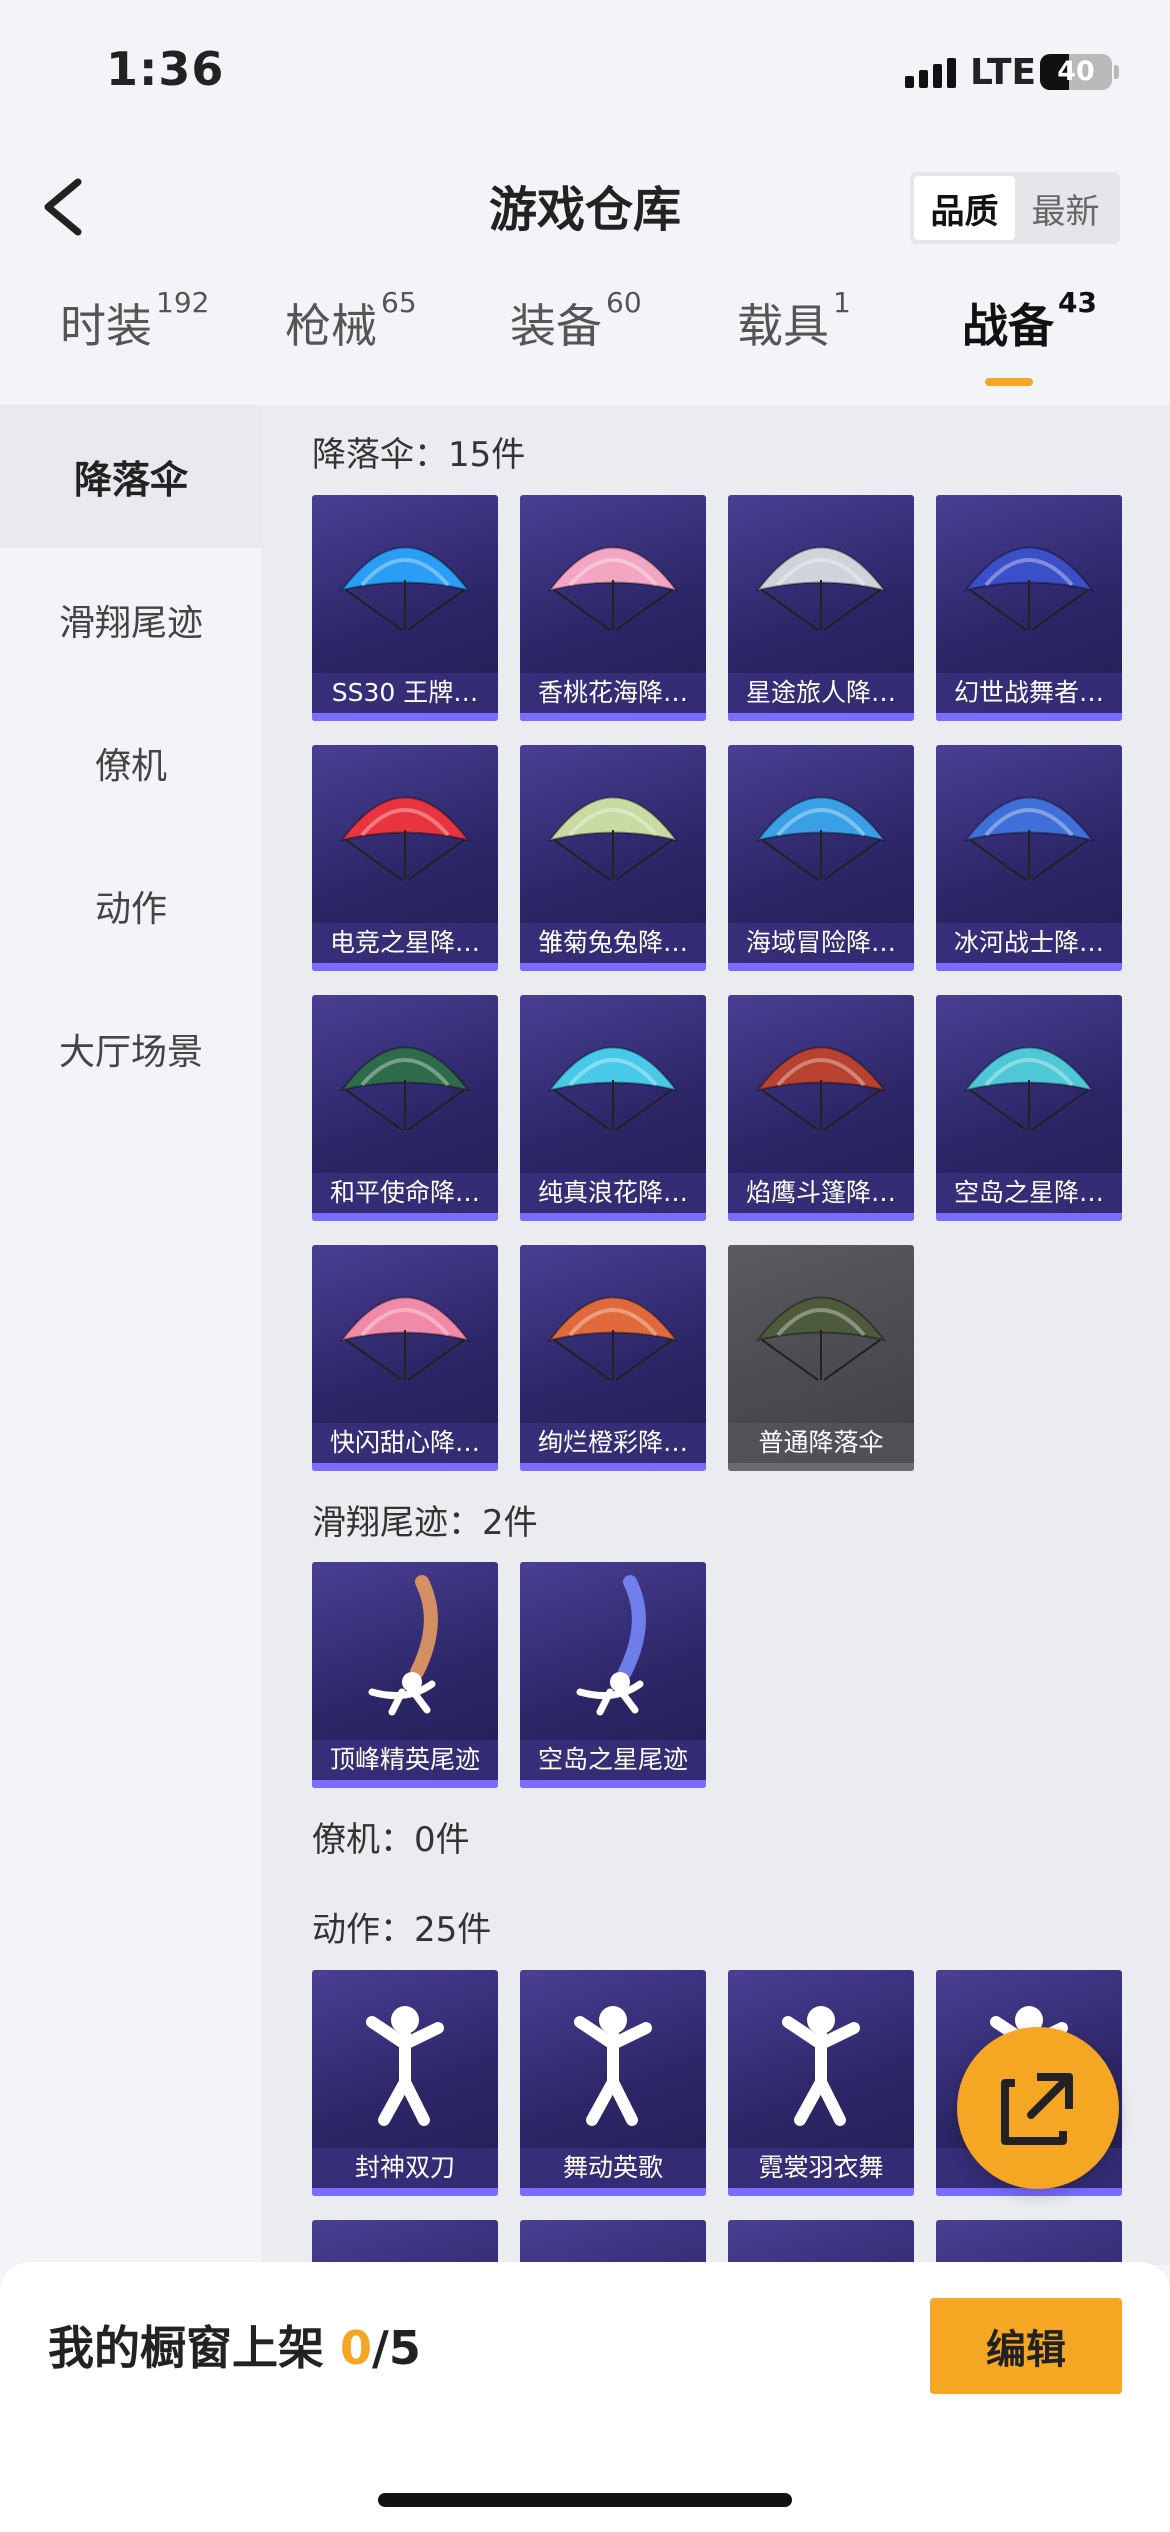 The height and width of the screenshot is (2532, 1170). Describe the element at coordinates (821, 1443) in the screenshot. I see `item-name: 普通降落伞` at that location.